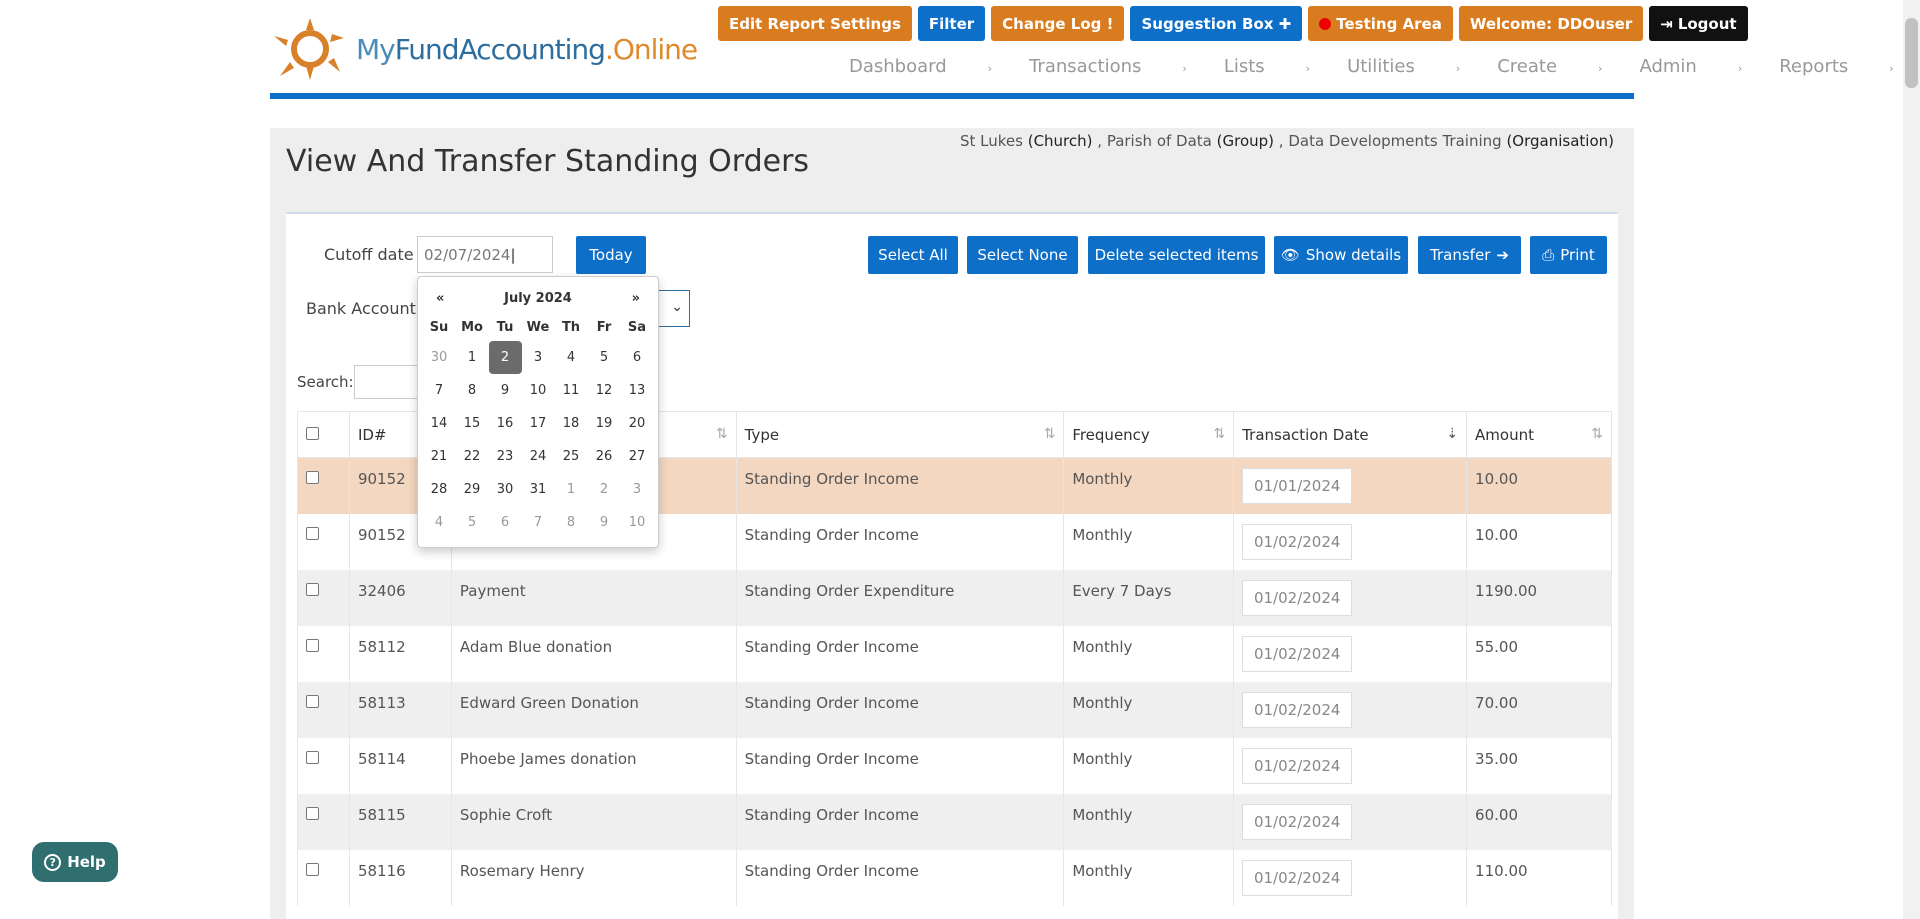  Describe the element at coordinates (505, 357) in the screenshot. I see `datepicker-day-selected: 2` at that location.